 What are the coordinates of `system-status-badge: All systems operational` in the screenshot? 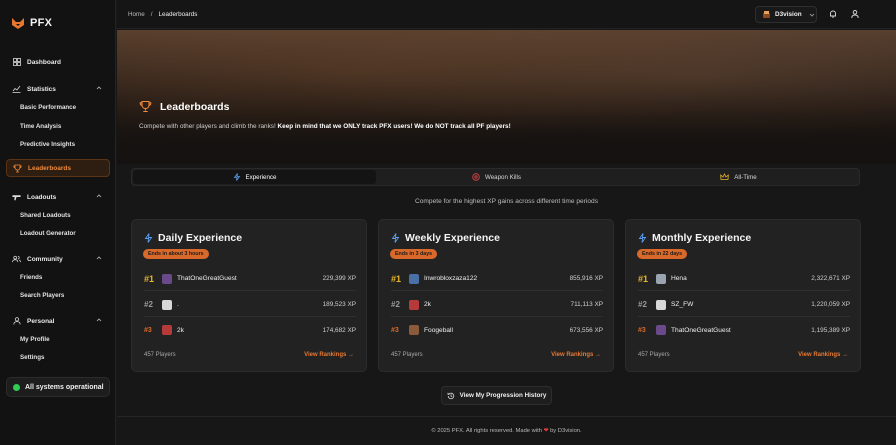 It's located at (58, 387).